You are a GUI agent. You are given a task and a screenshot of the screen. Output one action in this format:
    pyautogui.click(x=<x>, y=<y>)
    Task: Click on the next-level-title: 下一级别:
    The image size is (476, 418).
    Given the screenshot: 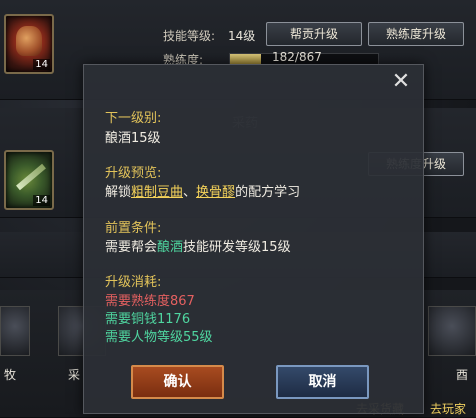 What is the action you would take?
    pyautogui.click(x=133, y=118)
    